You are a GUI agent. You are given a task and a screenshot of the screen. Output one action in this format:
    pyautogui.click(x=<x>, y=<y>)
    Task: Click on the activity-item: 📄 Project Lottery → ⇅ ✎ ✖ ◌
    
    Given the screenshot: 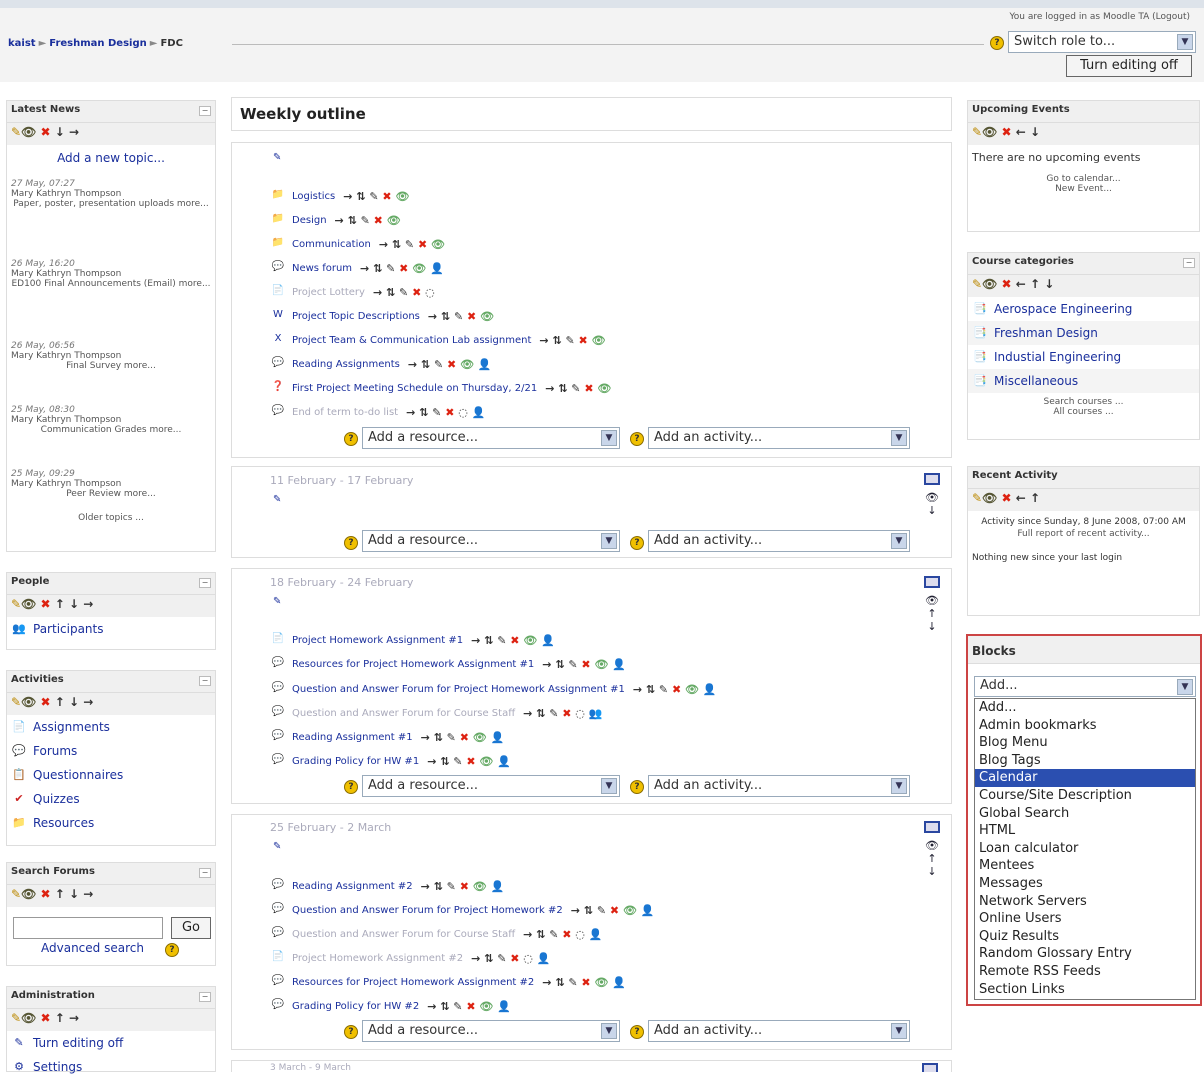 What is the action you would take?
    pyautogui.click(x=352, y=292)
    